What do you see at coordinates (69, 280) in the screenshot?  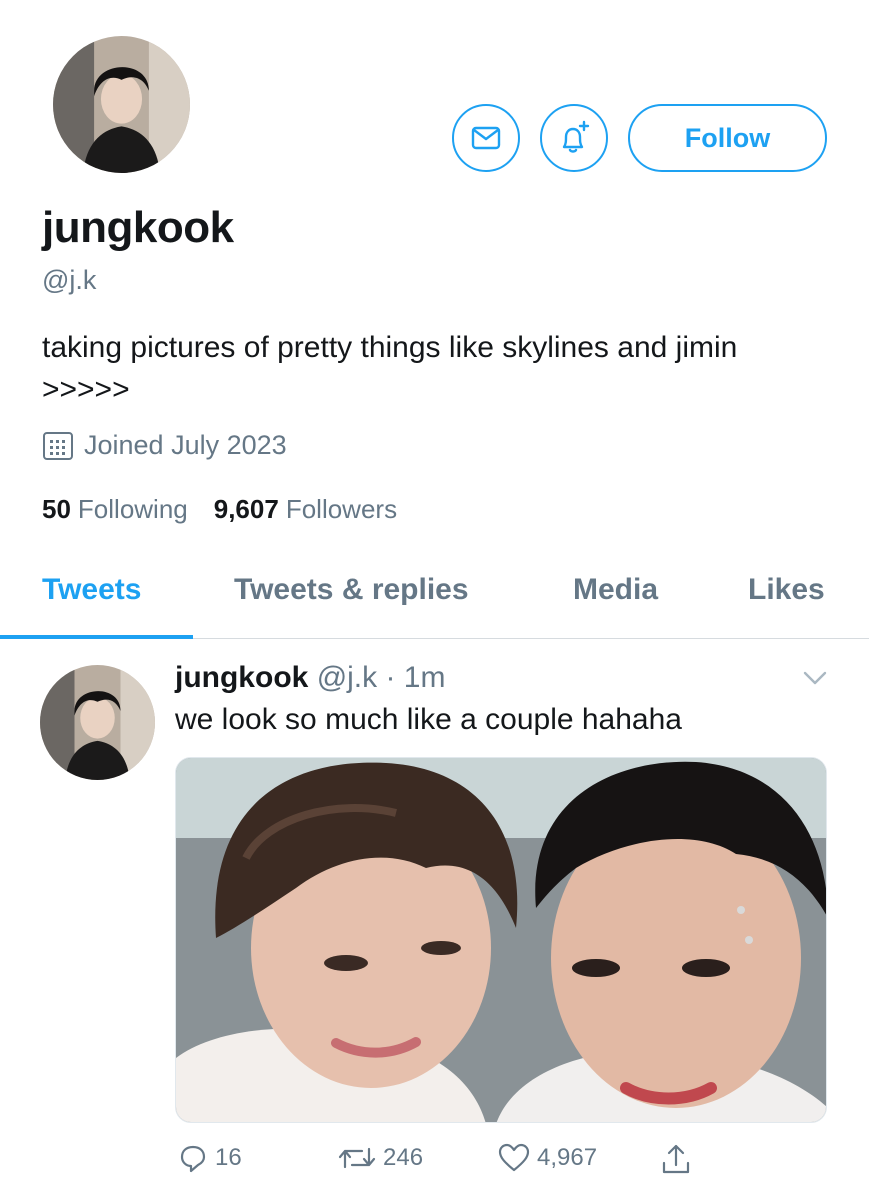 I see `profile-handle: @j.k` at bounding box center [69, 280].